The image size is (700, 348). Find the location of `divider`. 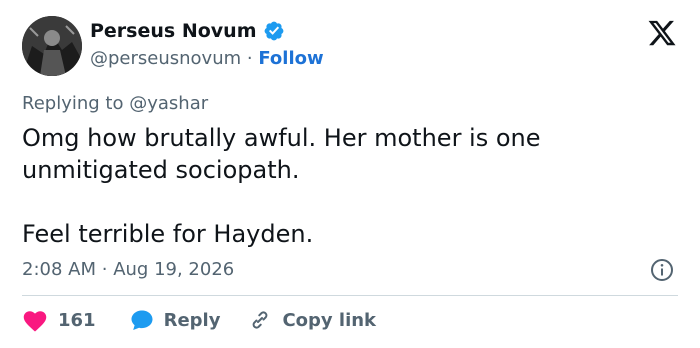

divider is located at coordinates (350, 295).